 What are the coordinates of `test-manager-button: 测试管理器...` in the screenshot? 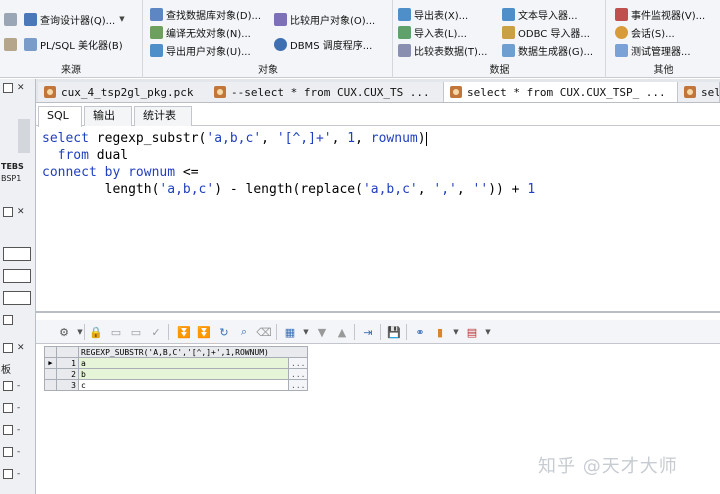 It's located at (653, 50).